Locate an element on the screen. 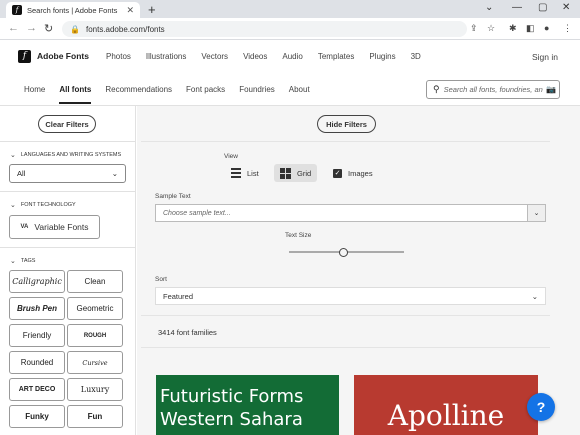 The width and height of the screenshot is (580, 435). font-card-sample-line: Apolline is located at coordinates (446, 415).